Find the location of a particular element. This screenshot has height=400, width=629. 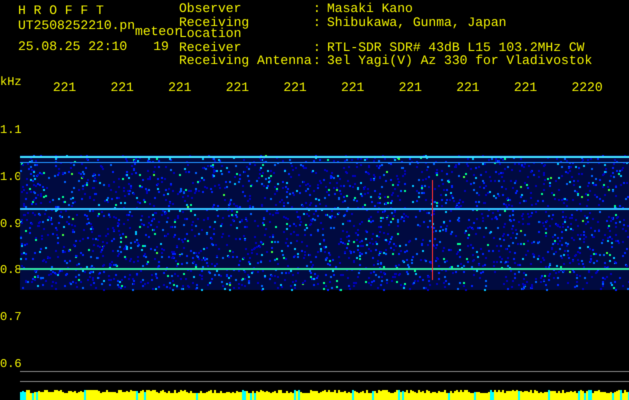

app-title: H R O F F T is located at coordinates (61, 10).